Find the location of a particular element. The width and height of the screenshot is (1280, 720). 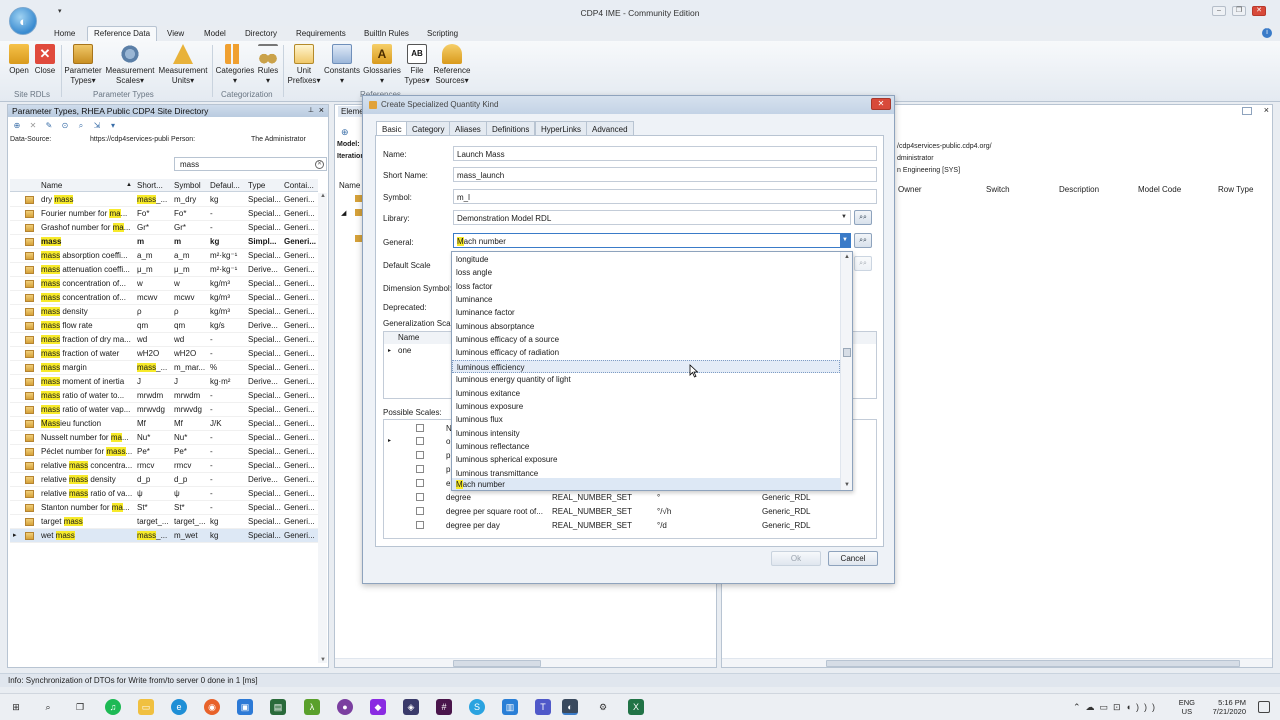

notifications-icon is located at coordinates (1264, 707).